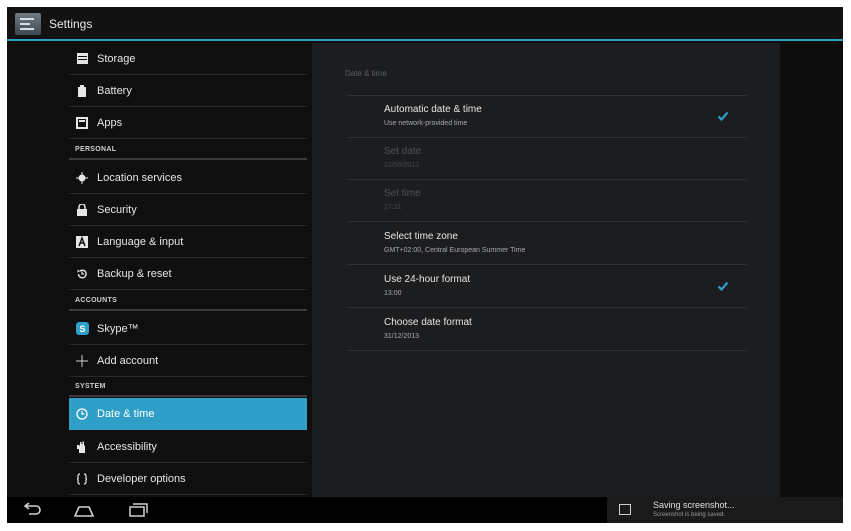  Describe the element at coordinates (403, 151) in the screenshot. I see `row-title: Set date` at that location.